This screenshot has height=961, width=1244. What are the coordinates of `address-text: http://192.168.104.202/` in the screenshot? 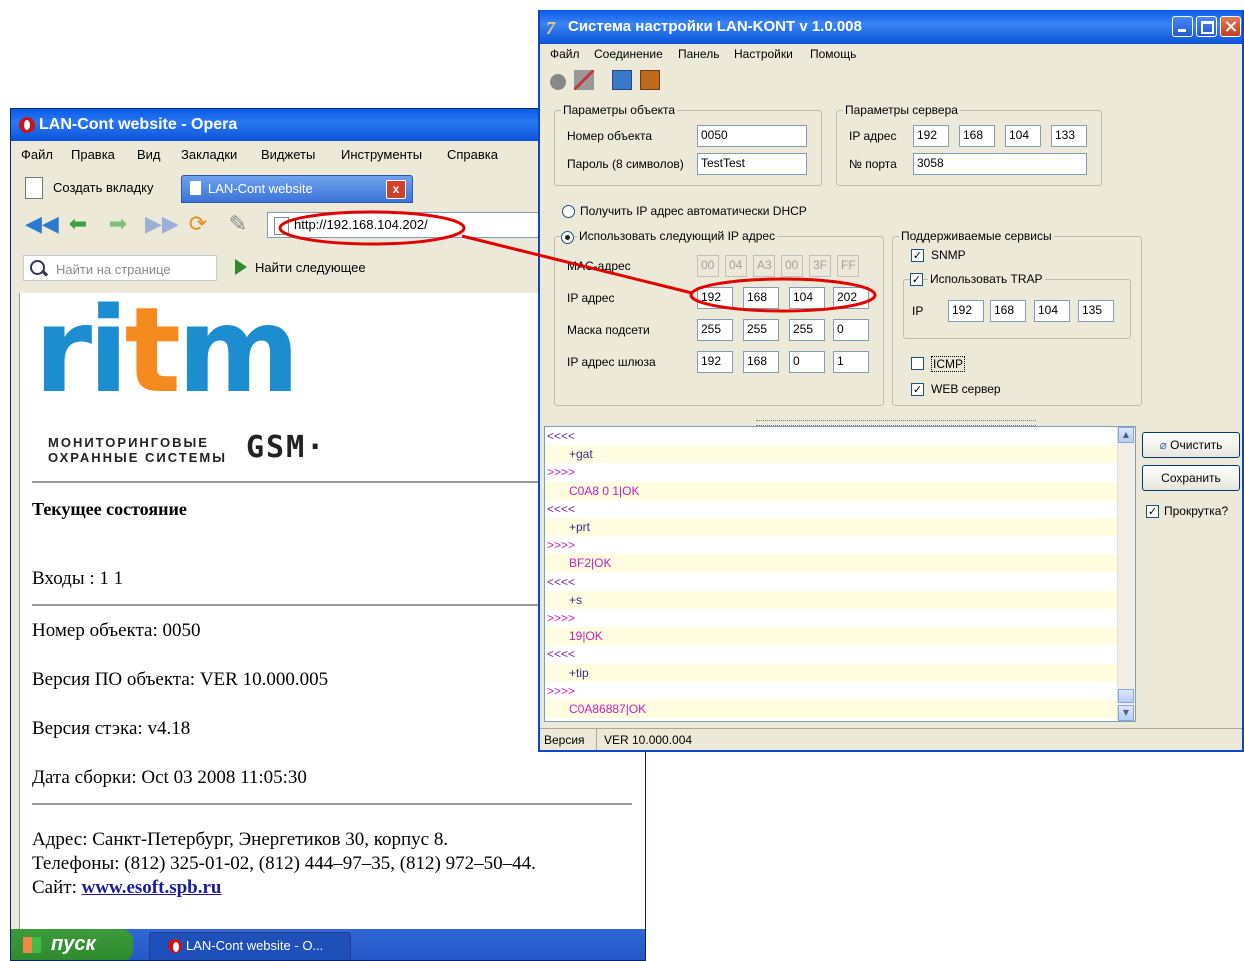 It's located at (361, 224).